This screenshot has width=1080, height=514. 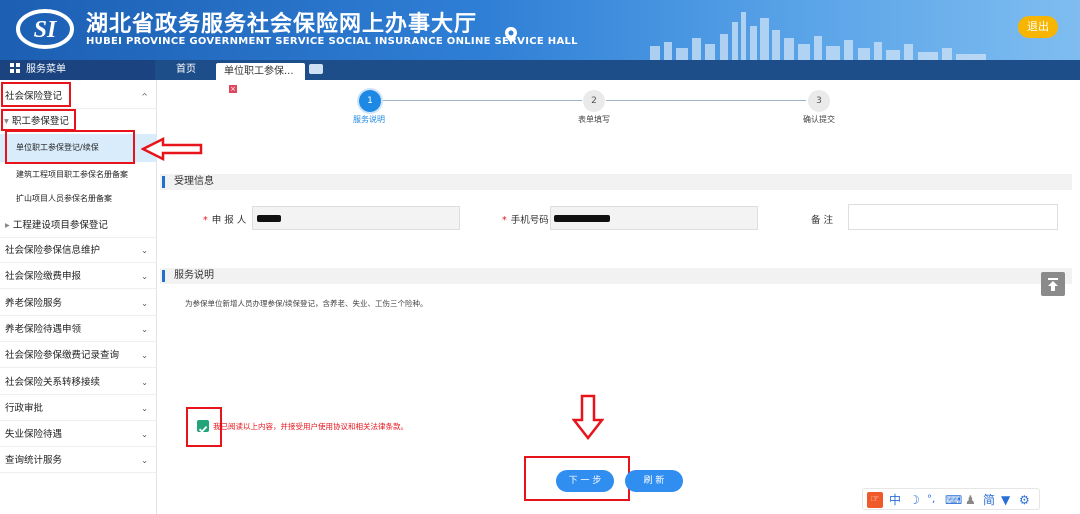 I want to click on section-title: 受理信息, so click(x=194, y=181).